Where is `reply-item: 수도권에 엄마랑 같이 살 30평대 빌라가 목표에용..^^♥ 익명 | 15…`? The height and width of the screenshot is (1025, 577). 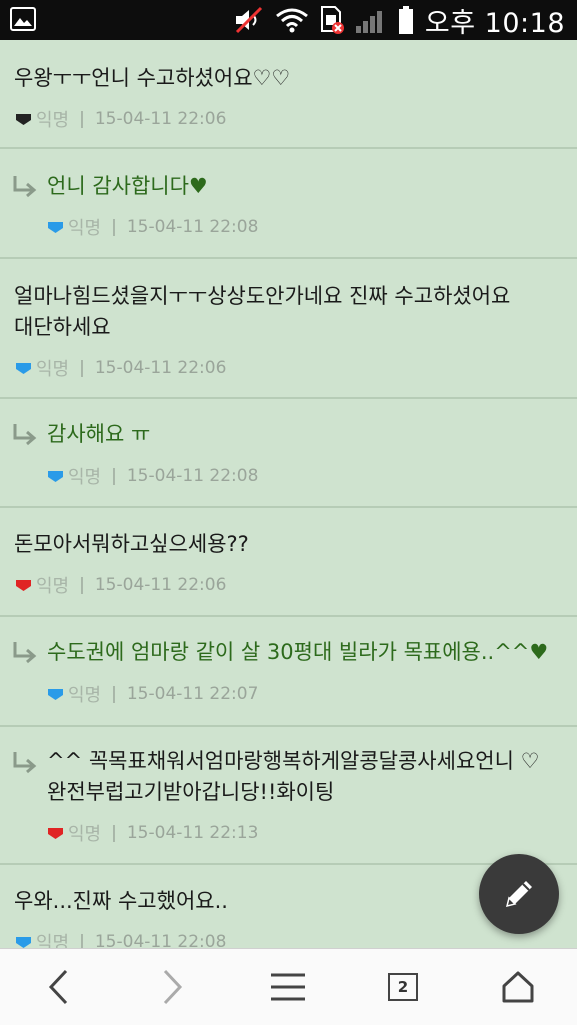
reply-item: 수도권에 엄마랑 같이 살 30평대 빌라가 목표에용..^^♥ 익명 | 15… is located at coordinates (288, 672).